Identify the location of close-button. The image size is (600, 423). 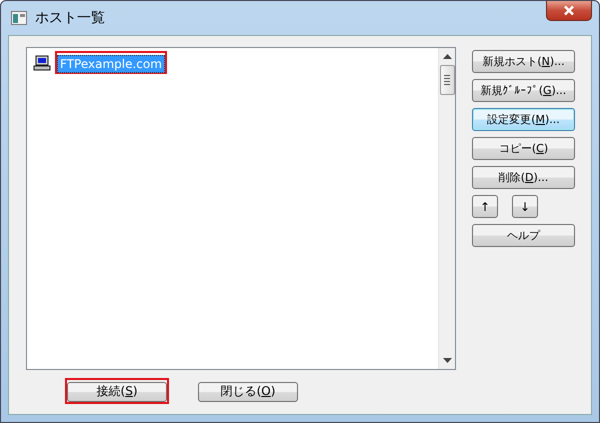
(569, 11).